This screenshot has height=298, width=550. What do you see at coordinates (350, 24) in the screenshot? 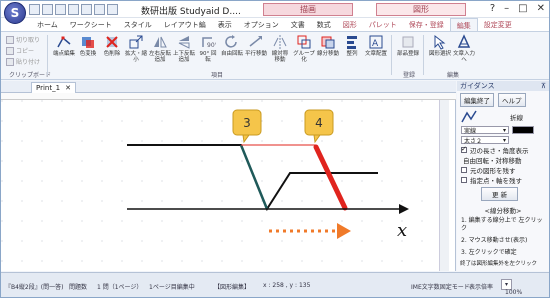
I see `tab-figure: 図形` at bounding box center [350, 24].